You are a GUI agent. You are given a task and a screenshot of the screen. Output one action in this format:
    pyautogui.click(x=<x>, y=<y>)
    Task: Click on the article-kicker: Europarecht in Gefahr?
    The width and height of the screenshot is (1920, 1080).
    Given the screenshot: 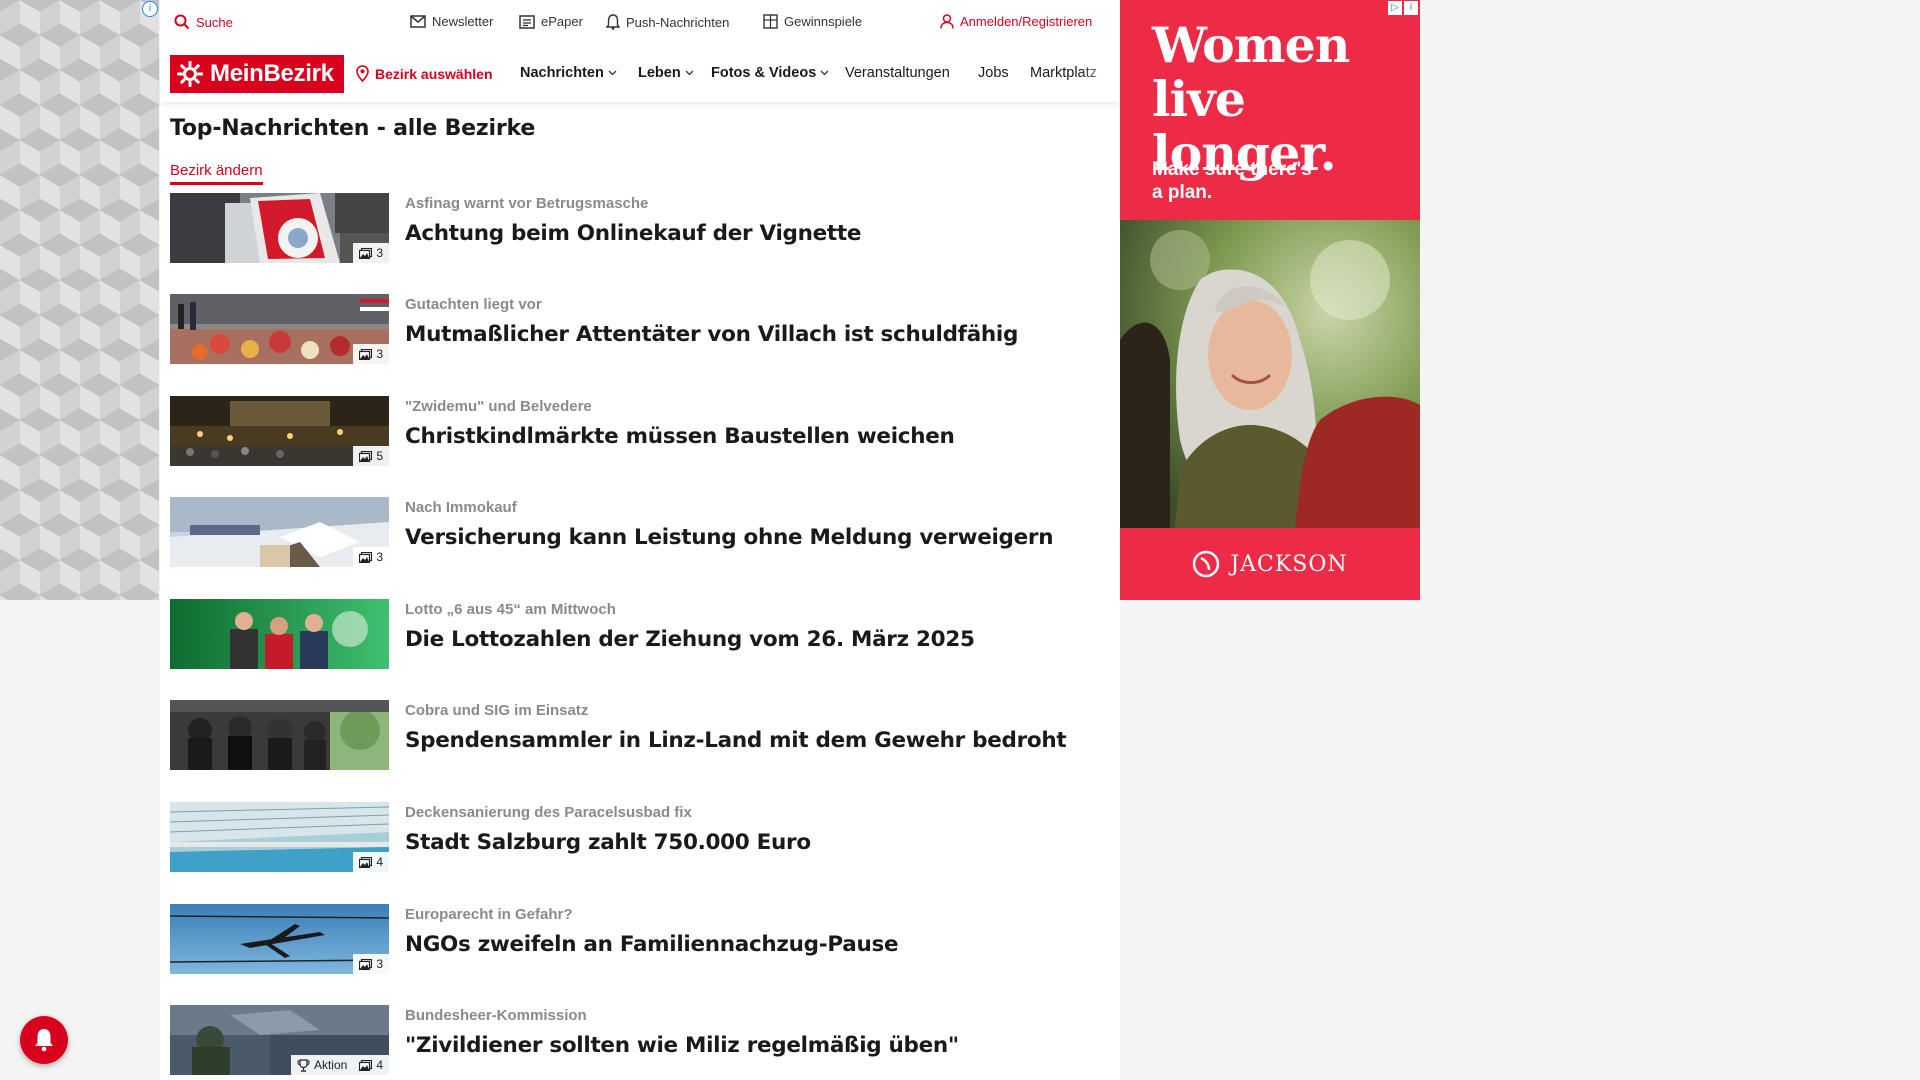 What is the action you would take?
    pyautogui.click(x=489, y=914)
    